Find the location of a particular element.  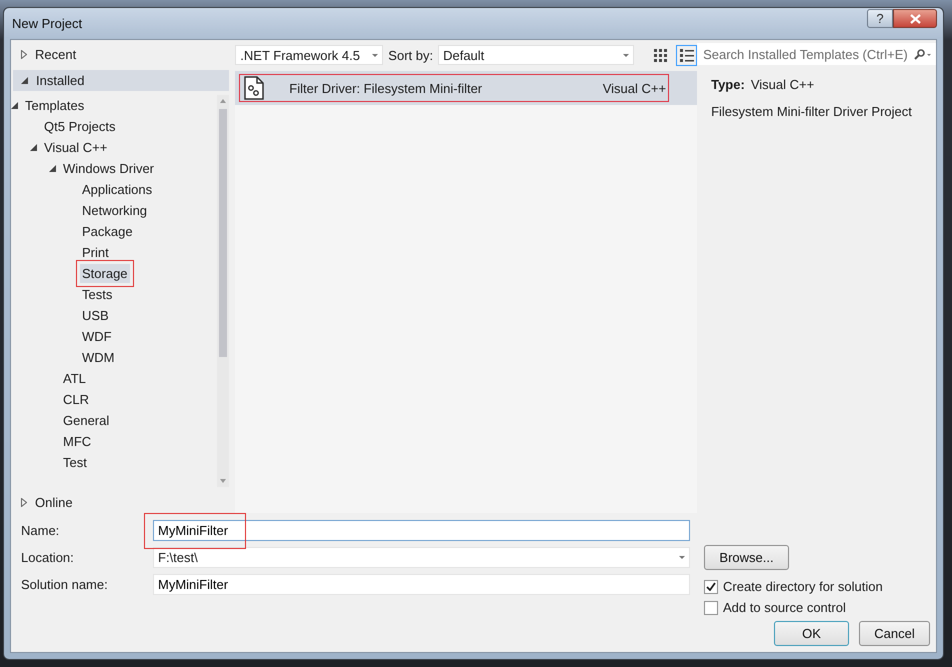

checkbox: Add to source control is located at coordinates (820, 607).